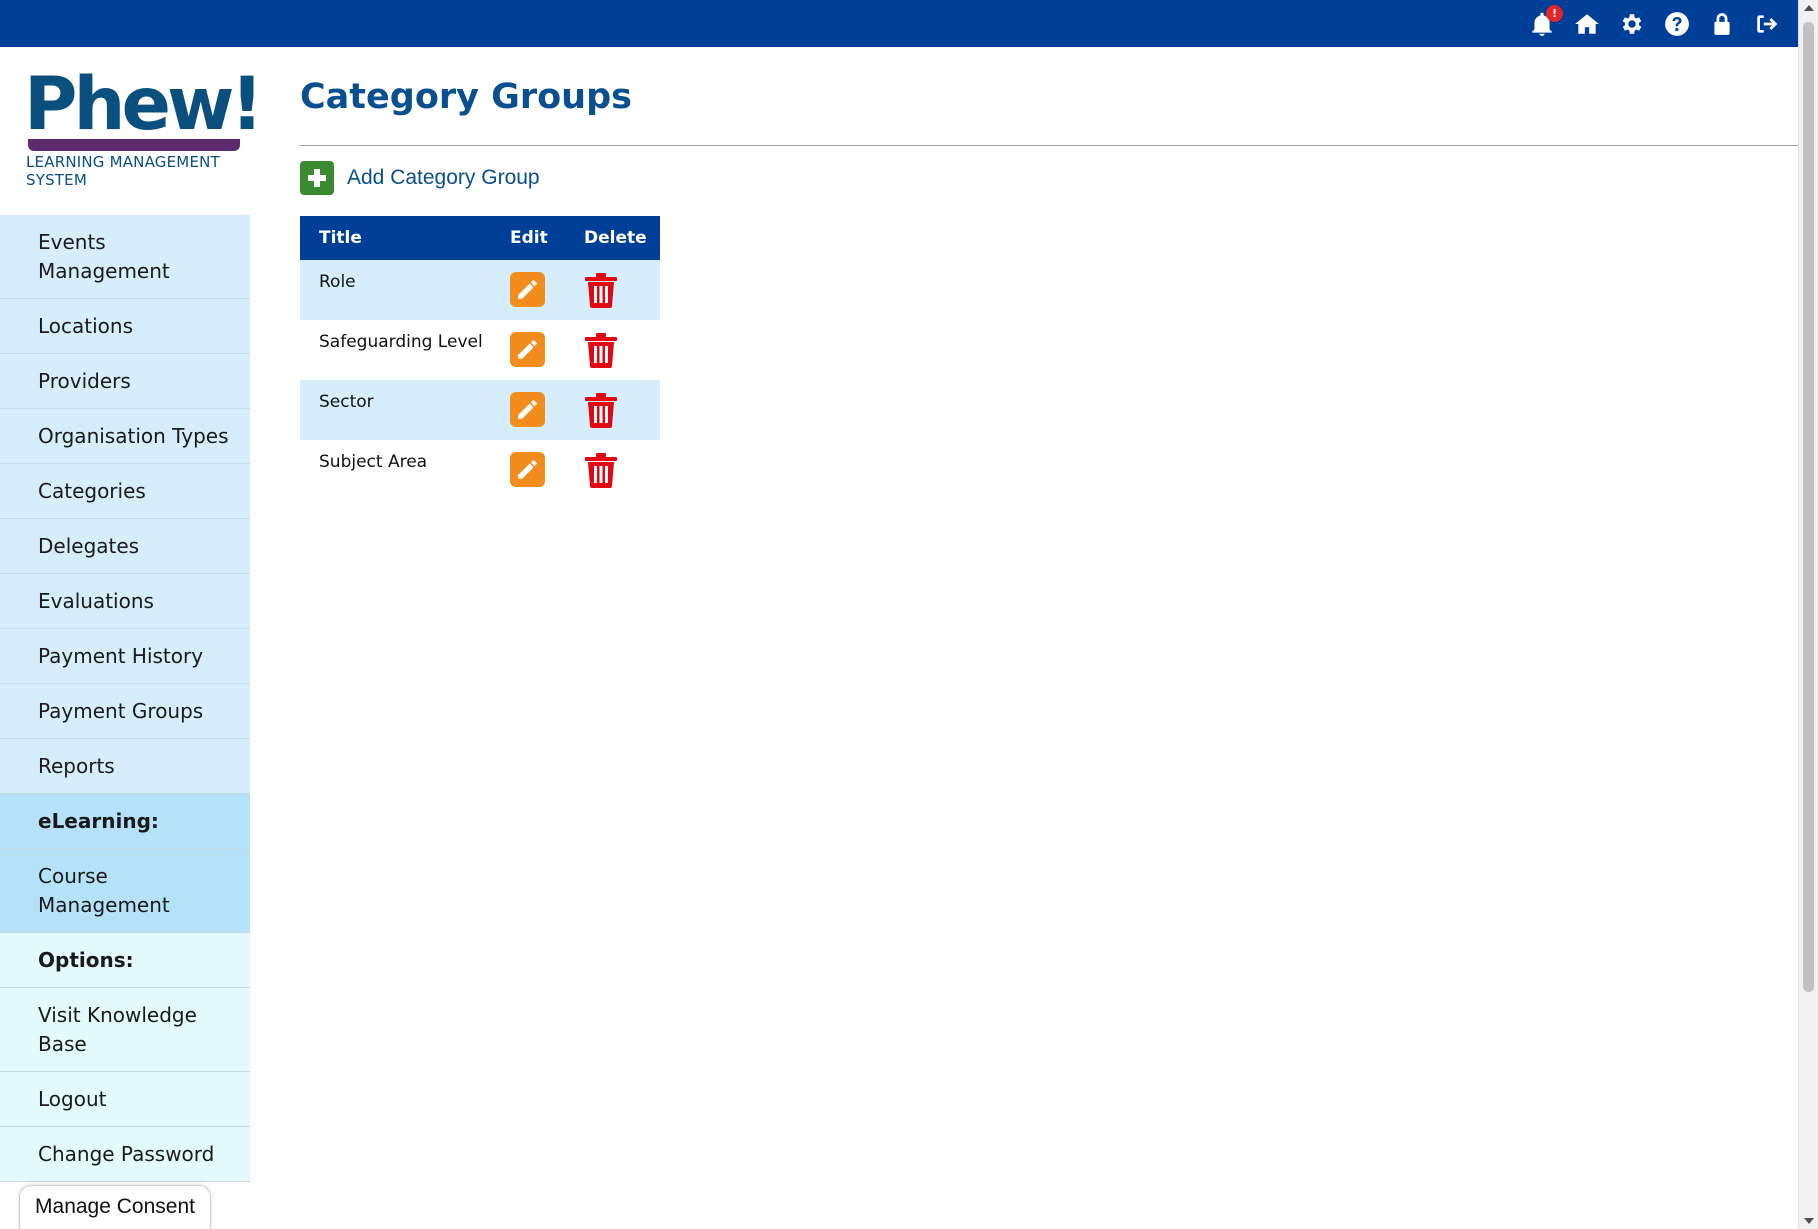 This screenshot has height=1229, width=1818. I want to click on sidebar-item-organisation-types: Organisation Types, so click(125, 436).